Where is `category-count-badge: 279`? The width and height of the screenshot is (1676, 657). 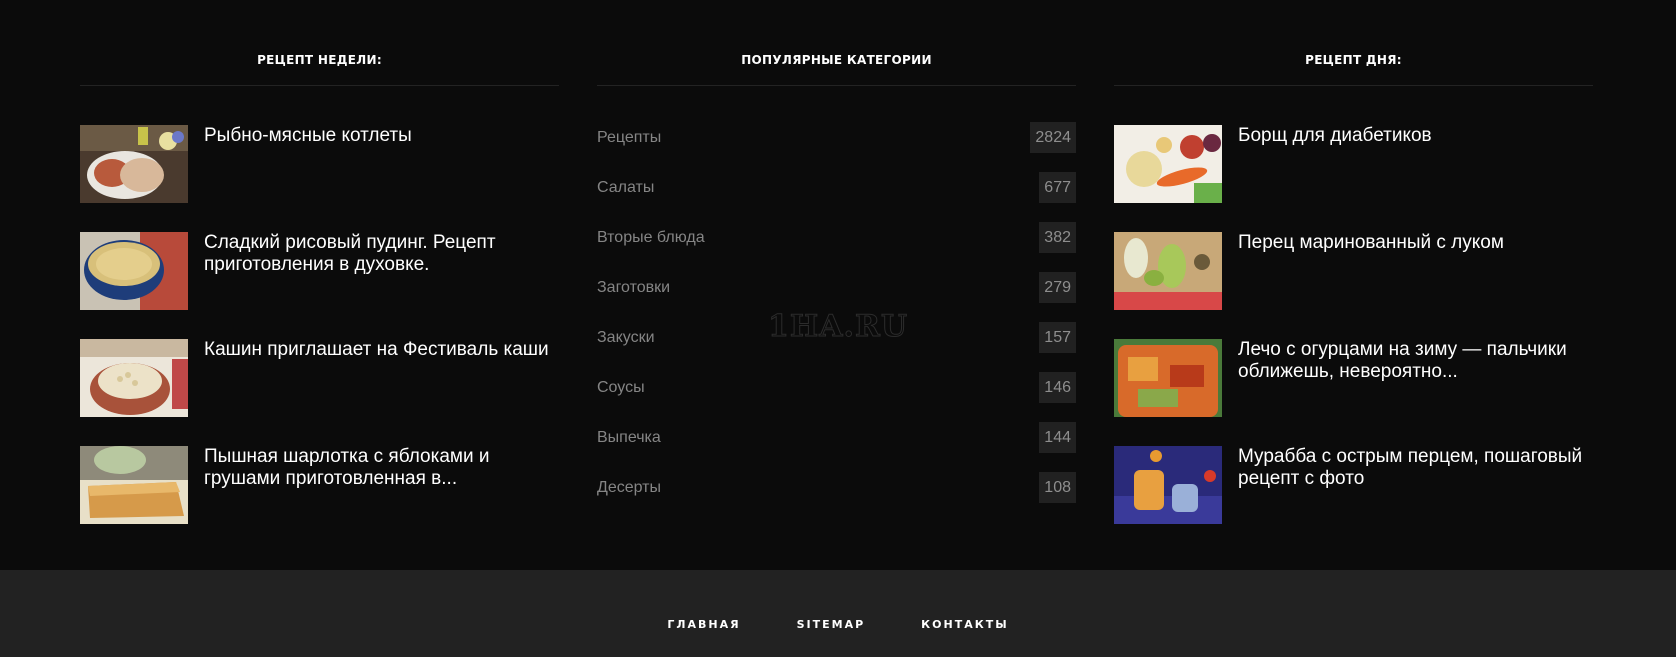
category-count-badge: 279 is located at coordinates (1057, 287).